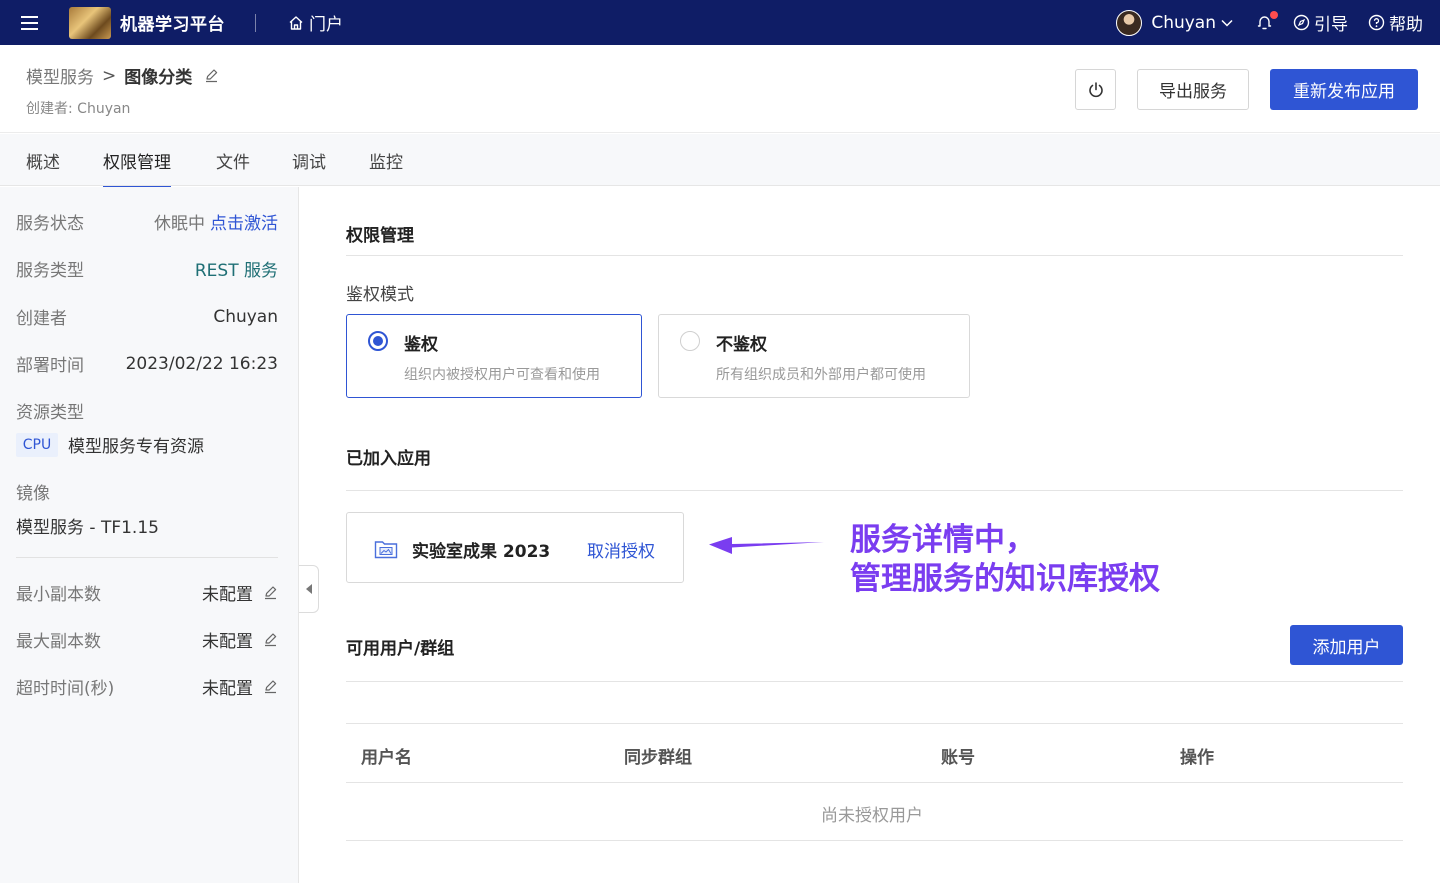 This screenshot has width=1440, height=883. What do you see at coordinates (720, 22) in the screenshot?
I see `top-nav-bar: 机器学习平台 门户 Chuyan 引导 帮助` at bounding box center [720, 22].